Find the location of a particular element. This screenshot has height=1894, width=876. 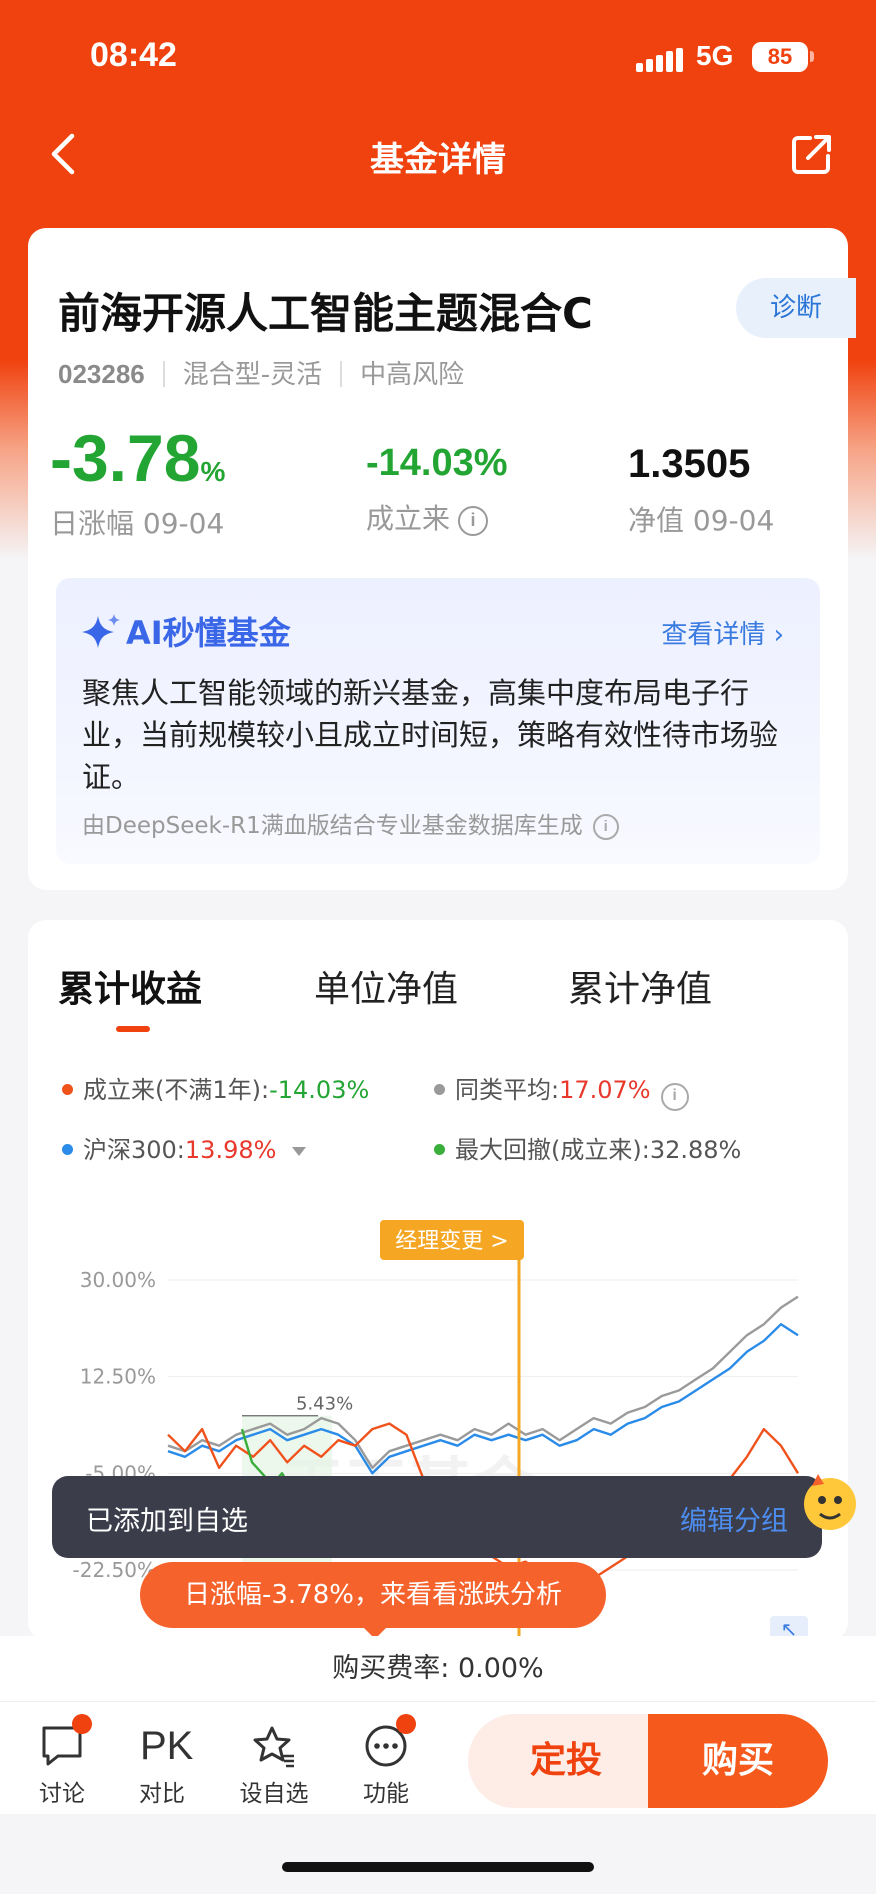

home-indicator is located at coordinates (438, 1867).